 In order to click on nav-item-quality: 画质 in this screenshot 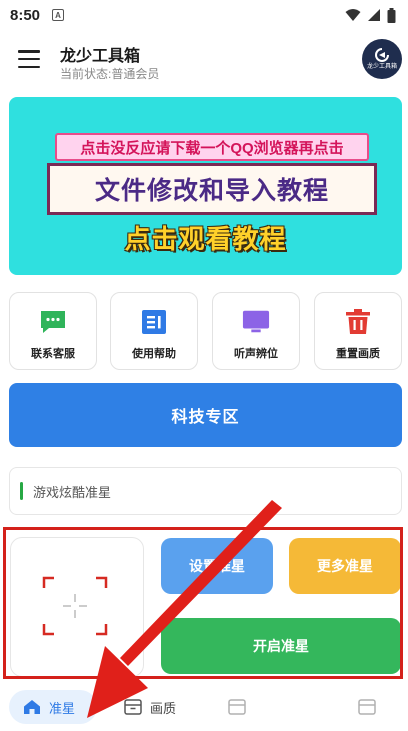, I will do `click(150, 707)`.